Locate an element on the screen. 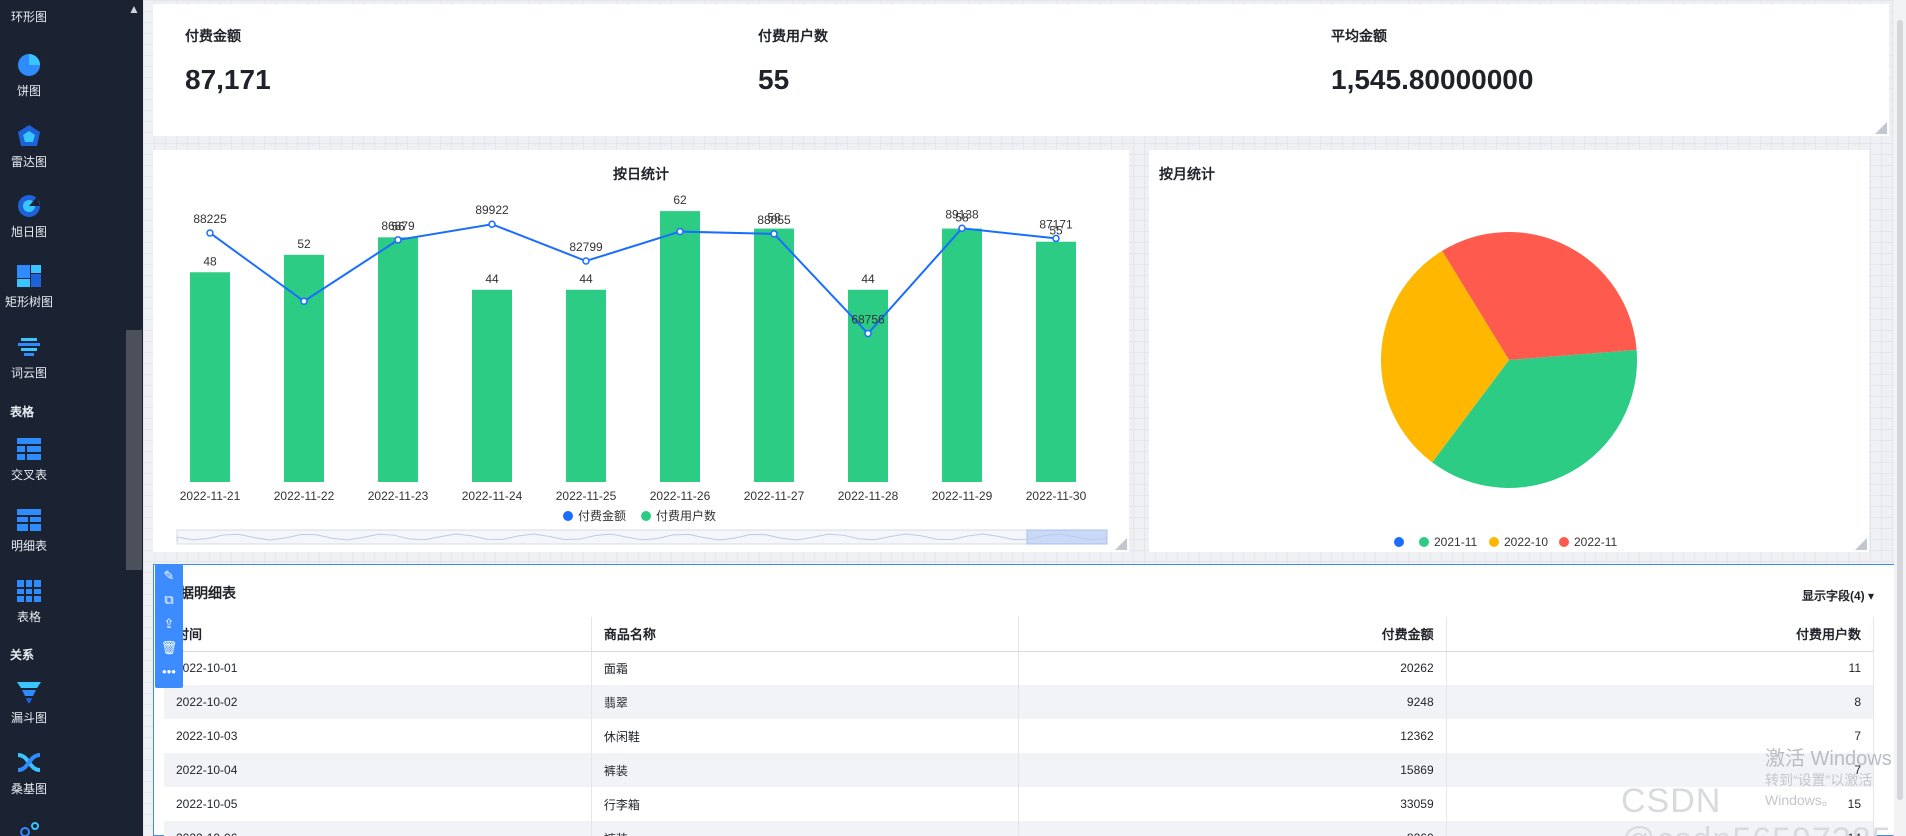 The width and height of the screenshot is (1906, 836). sidebar-item-label: 交叉表 is located at coordinates (28, 475).